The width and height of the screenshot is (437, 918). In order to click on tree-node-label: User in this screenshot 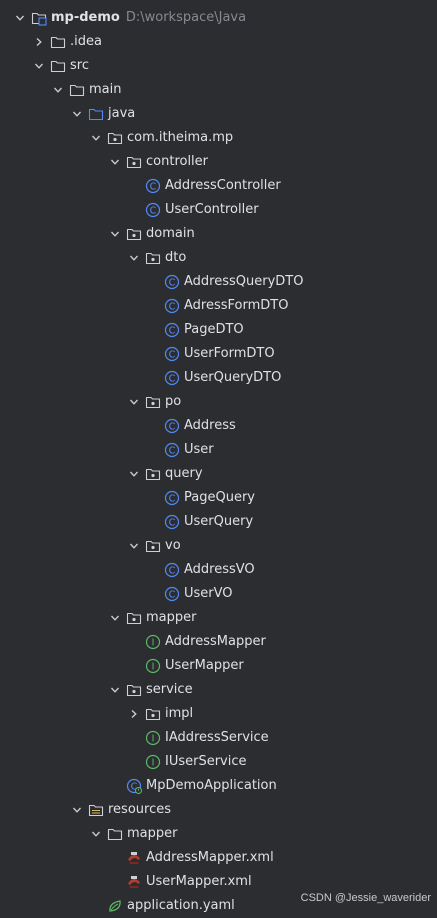, I will do `click(199, 450)`.